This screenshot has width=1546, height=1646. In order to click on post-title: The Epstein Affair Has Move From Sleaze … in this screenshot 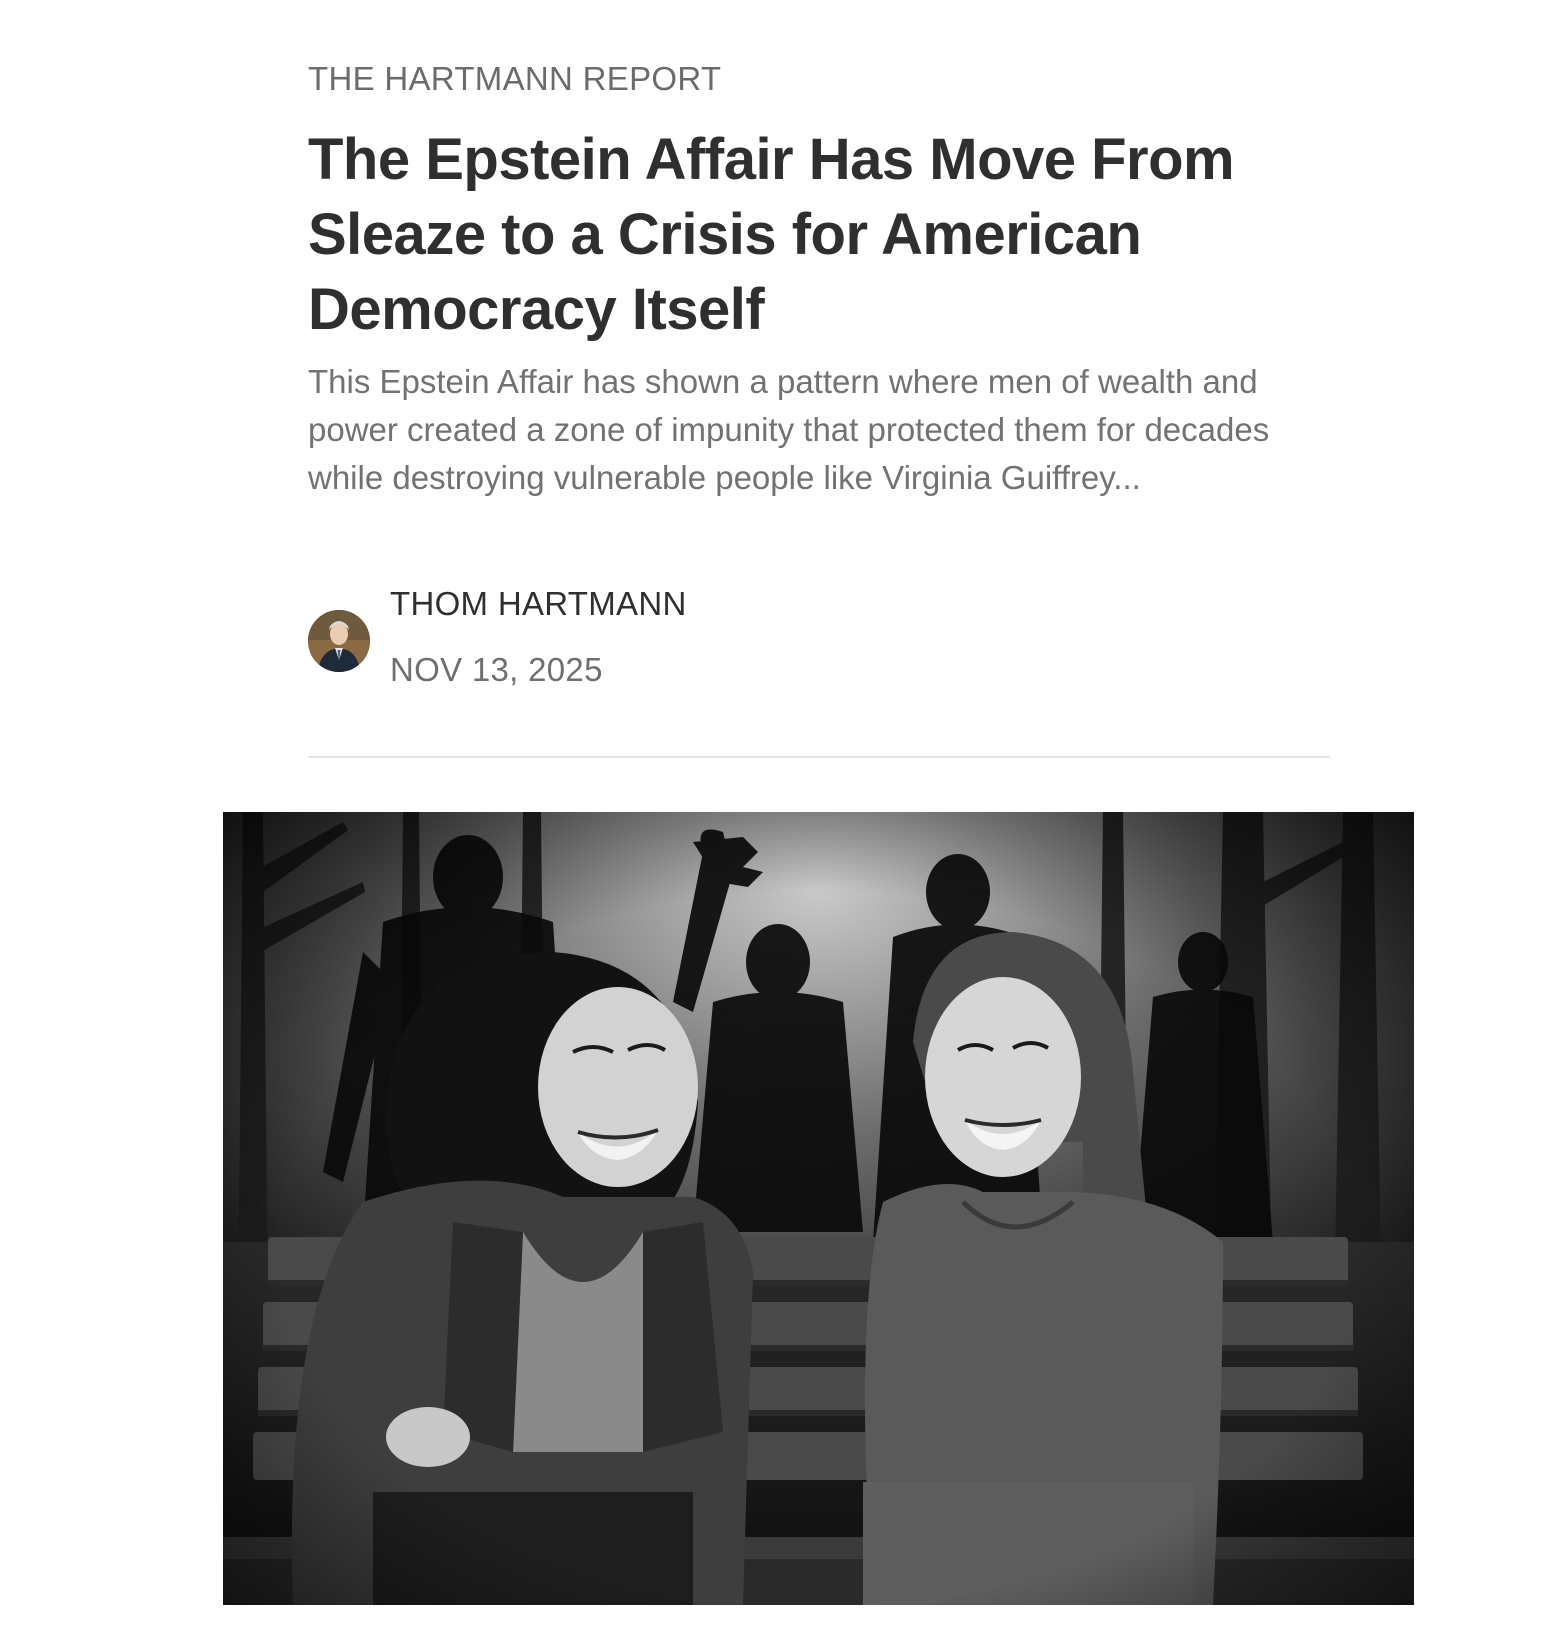, I will do `click(771, 234)`.